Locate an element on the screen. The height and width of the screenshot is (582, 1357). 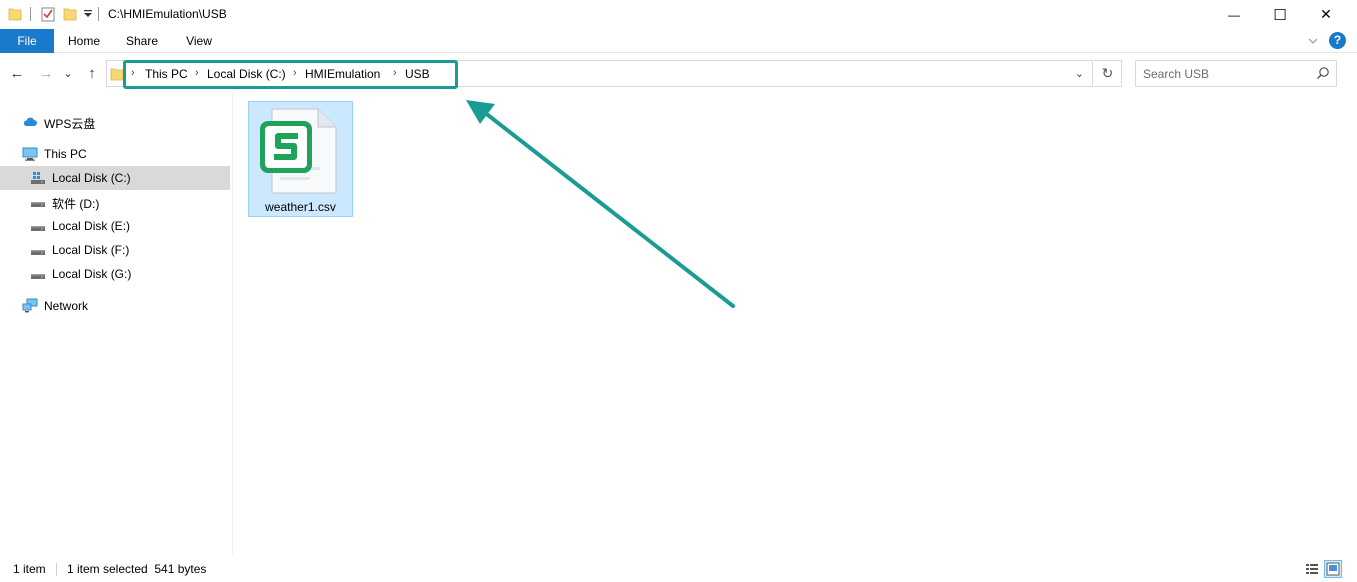
sidebar-item-local-disk-f: Local Disk (F:) is located at coordinates (115, 250).